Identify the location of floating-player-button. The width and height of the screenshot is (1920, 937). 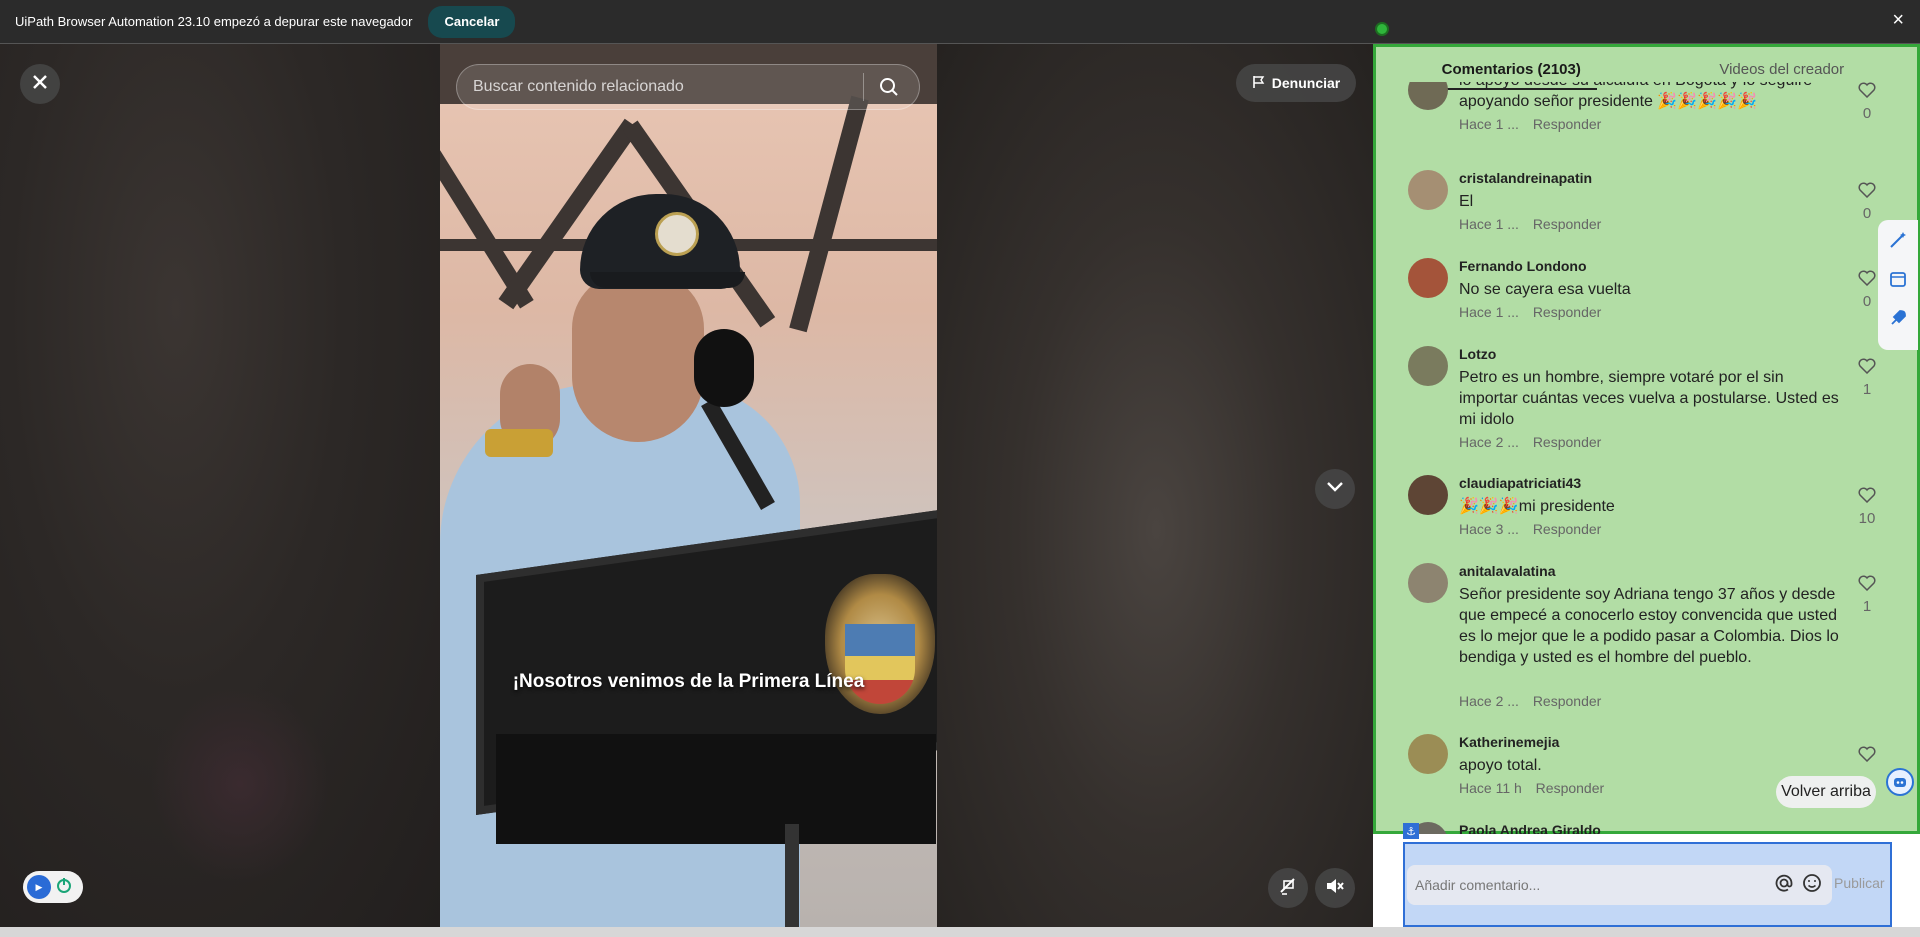
(1288, 888).